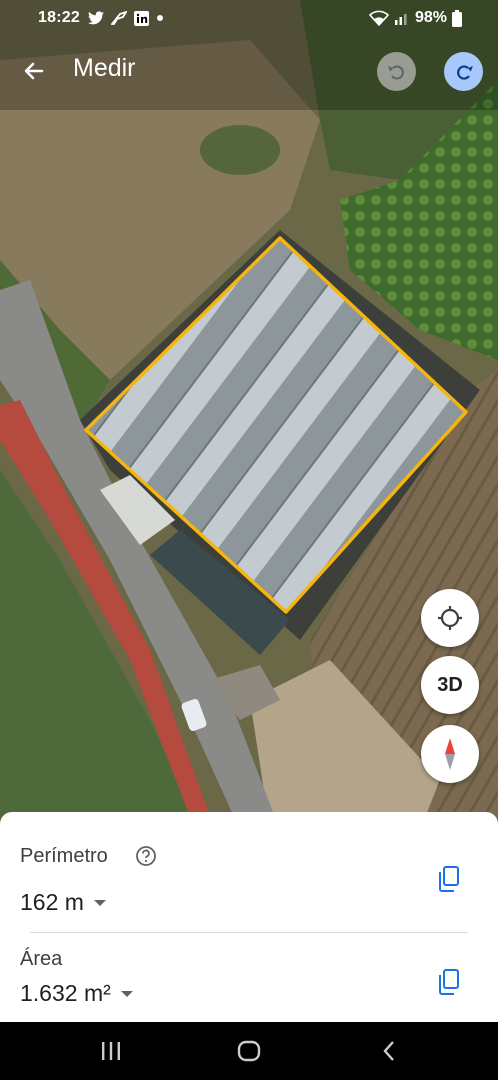  What do you see at coordinates (52, 902) in the screenshot?
I see `perimeter-value: 162 m` at bounding box center [52, 902].